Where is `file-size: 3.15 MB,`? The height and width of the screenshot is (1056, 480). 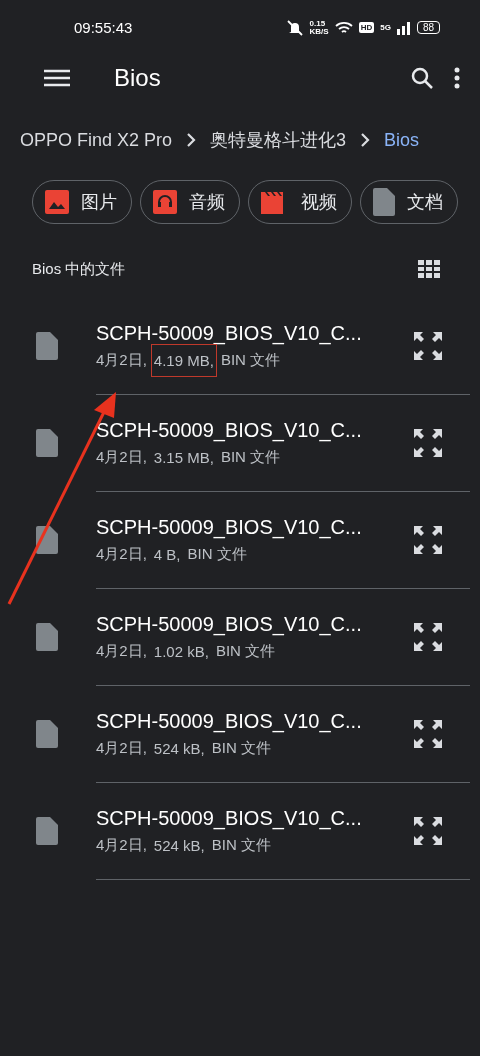 file-size: 3.15 MB, is located at coordinates (183, 458).